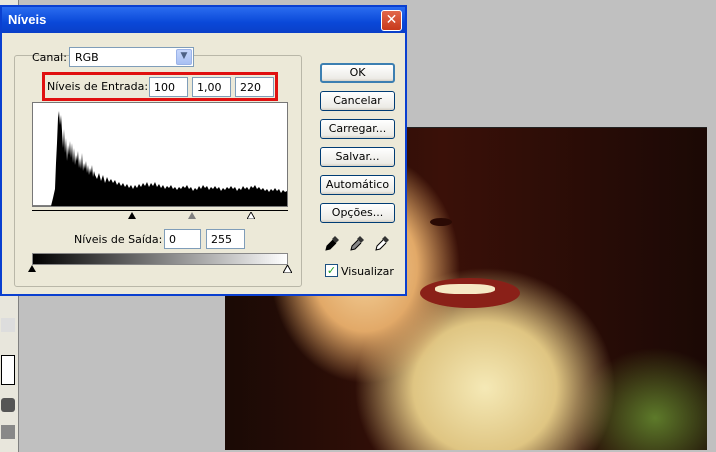 The image size is (716, 452). Describe the element at coordinates (441, 222) in the screenshot. I see `image-eye-right` at that location.